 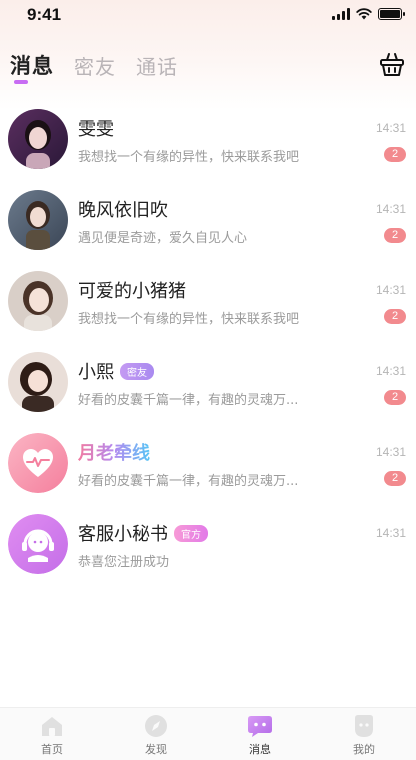 I want to click on name-line: 客服小秘书 官方, so click(x=143, y=533).